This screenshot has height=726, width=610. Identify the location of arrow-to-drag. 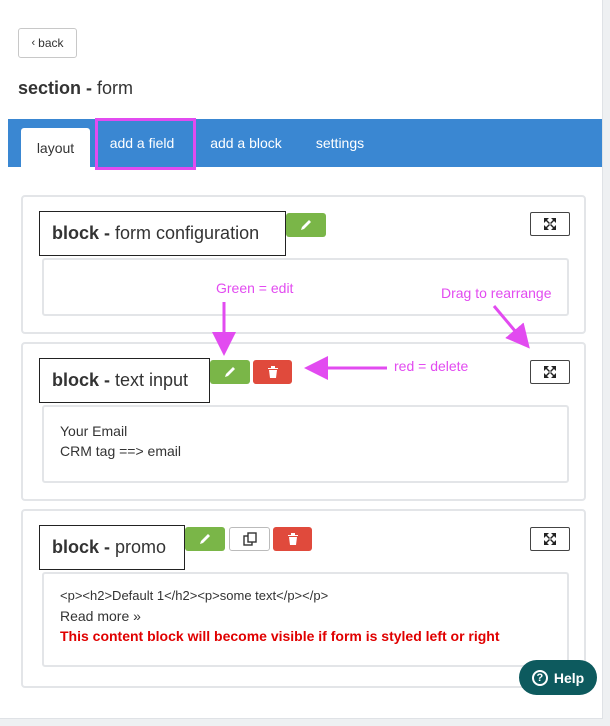
(511, 327).